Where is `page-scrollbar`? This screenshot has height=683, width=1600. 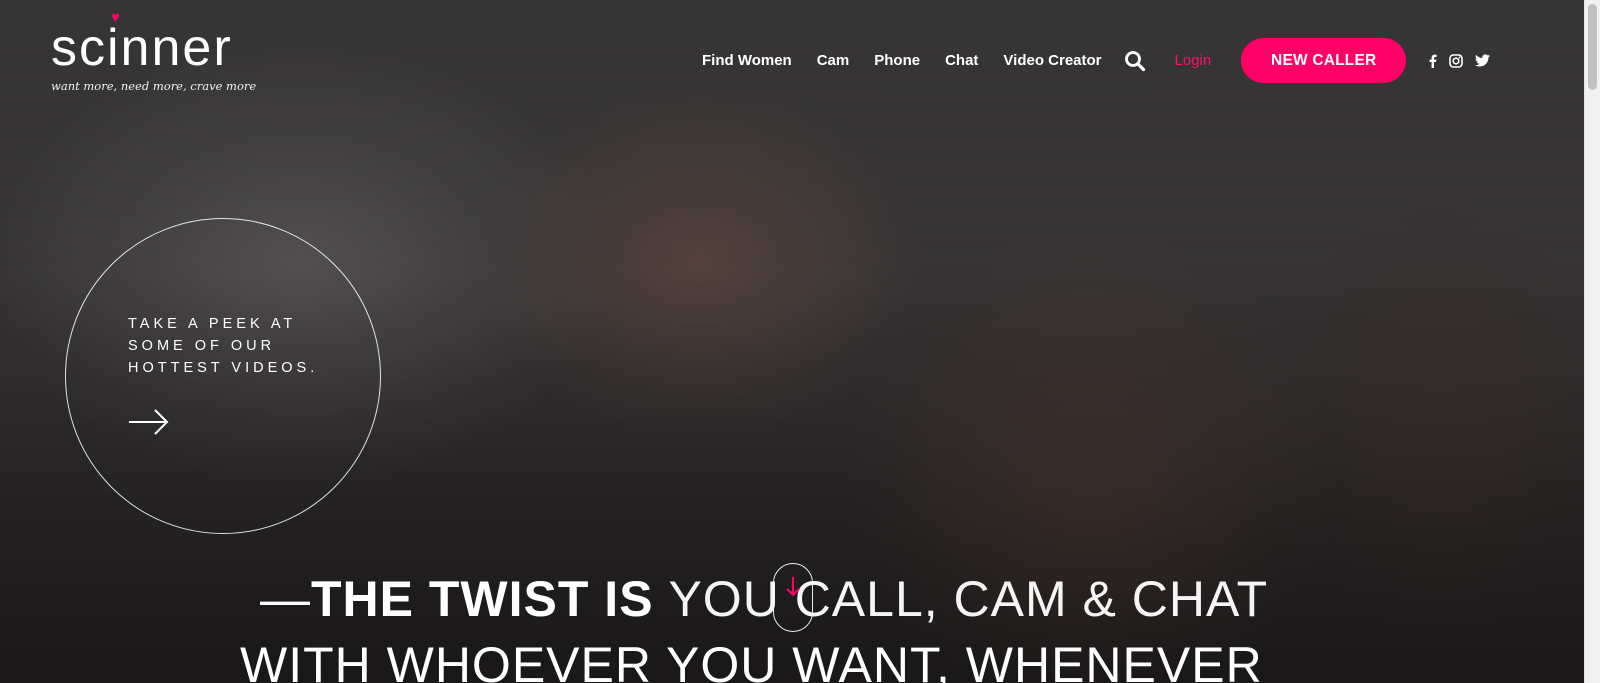
page-scrollbar is located at coordinates (1592, 341).